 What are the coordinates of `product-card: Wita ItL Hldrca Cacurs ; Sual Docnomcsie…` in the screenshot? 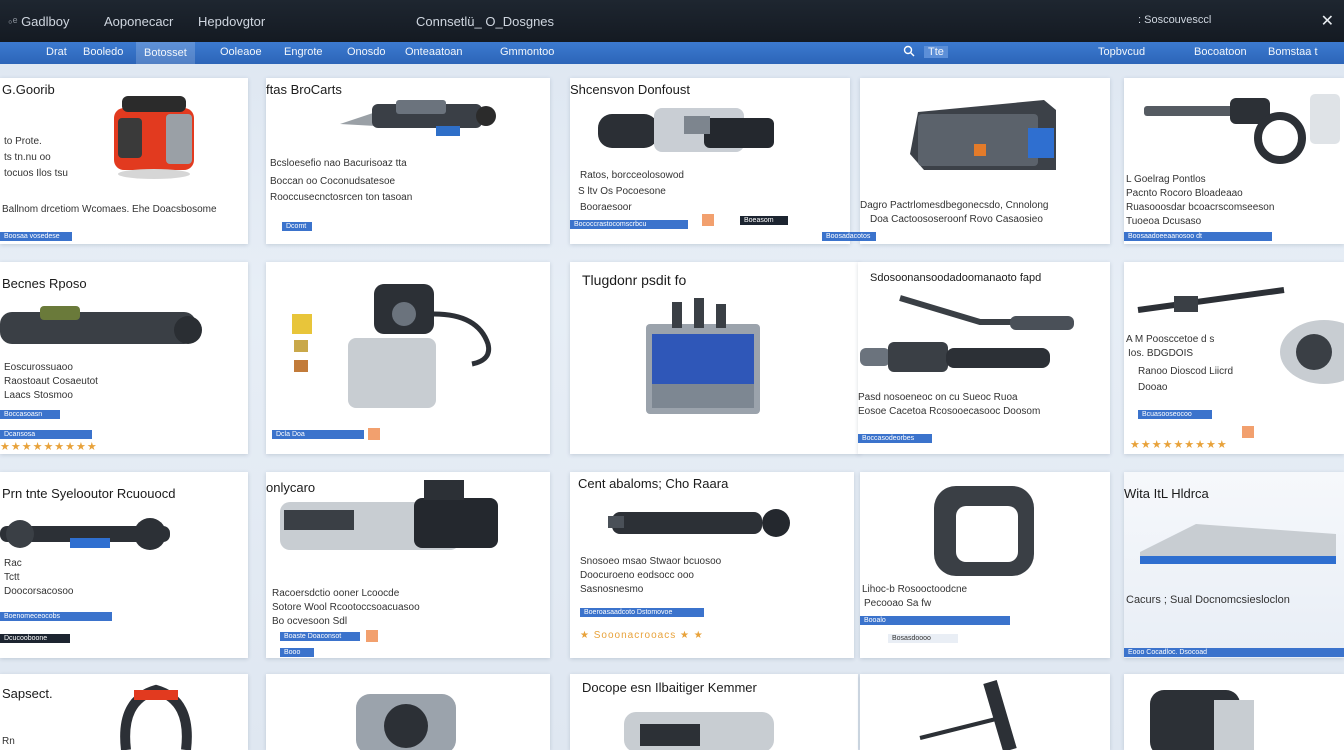 It's located at (1234, 565).